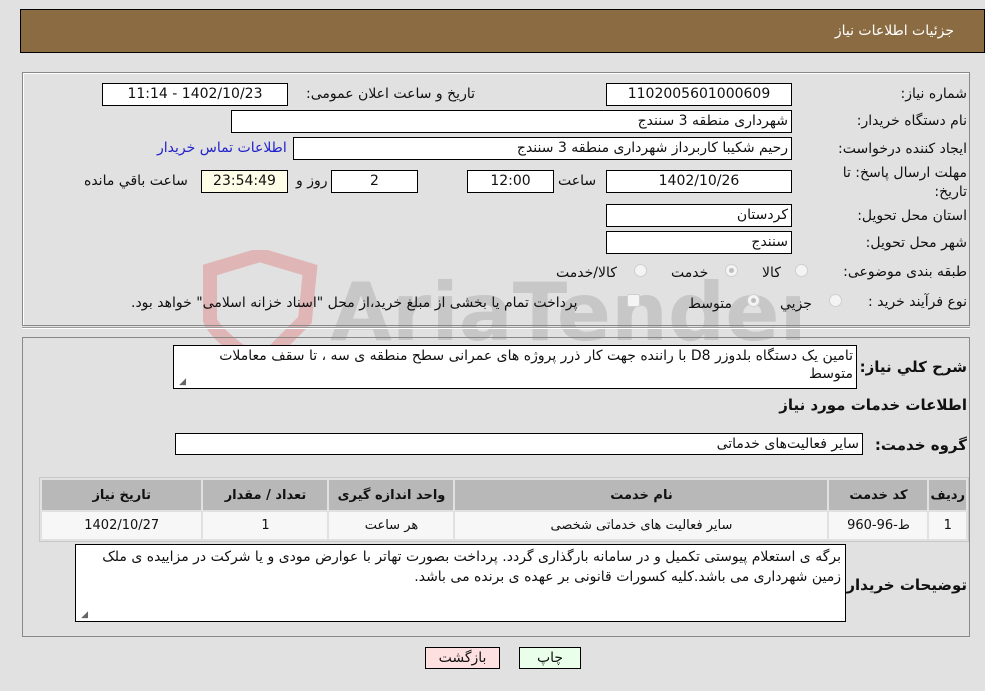 Image resolution: width=985 pixels, height=691 pixels. Describe the element at coordinates (947, 495) in the screenshot. I see `column-header-row-number: ردیف` at that location.